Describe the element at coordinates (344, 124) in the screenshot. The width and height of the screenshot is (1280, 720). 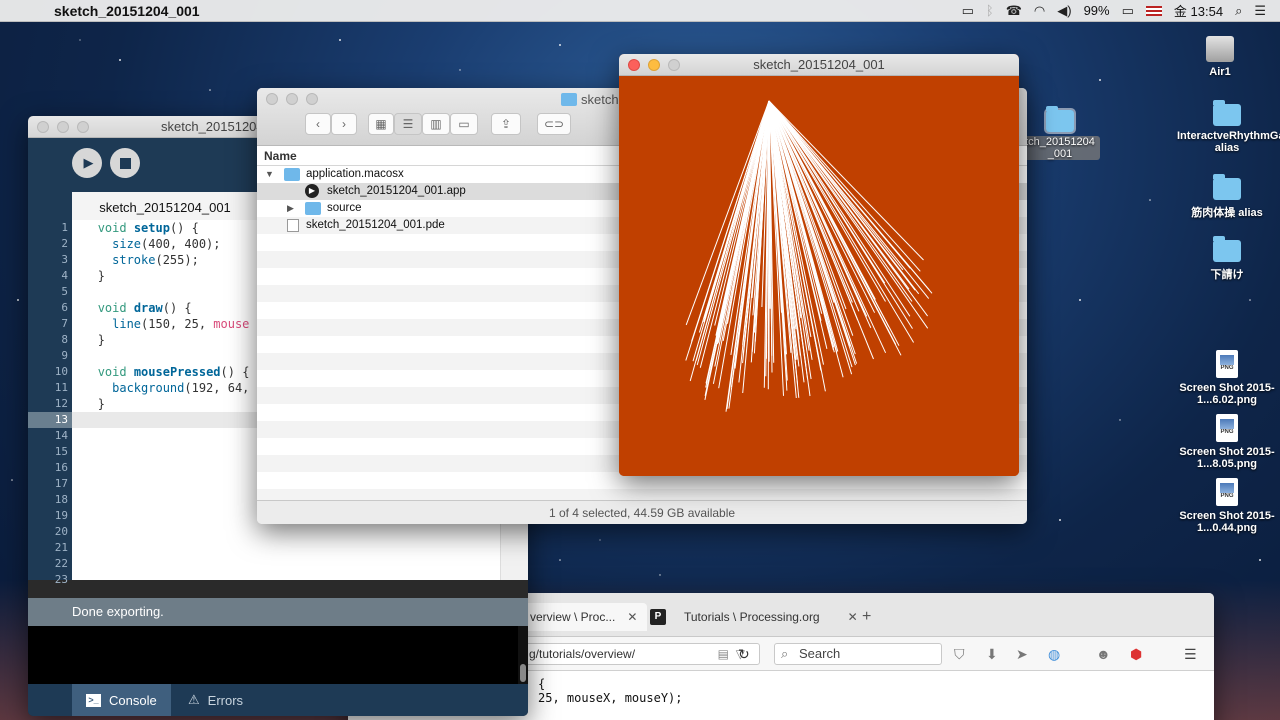
I see `forward-button: ›` at that location.